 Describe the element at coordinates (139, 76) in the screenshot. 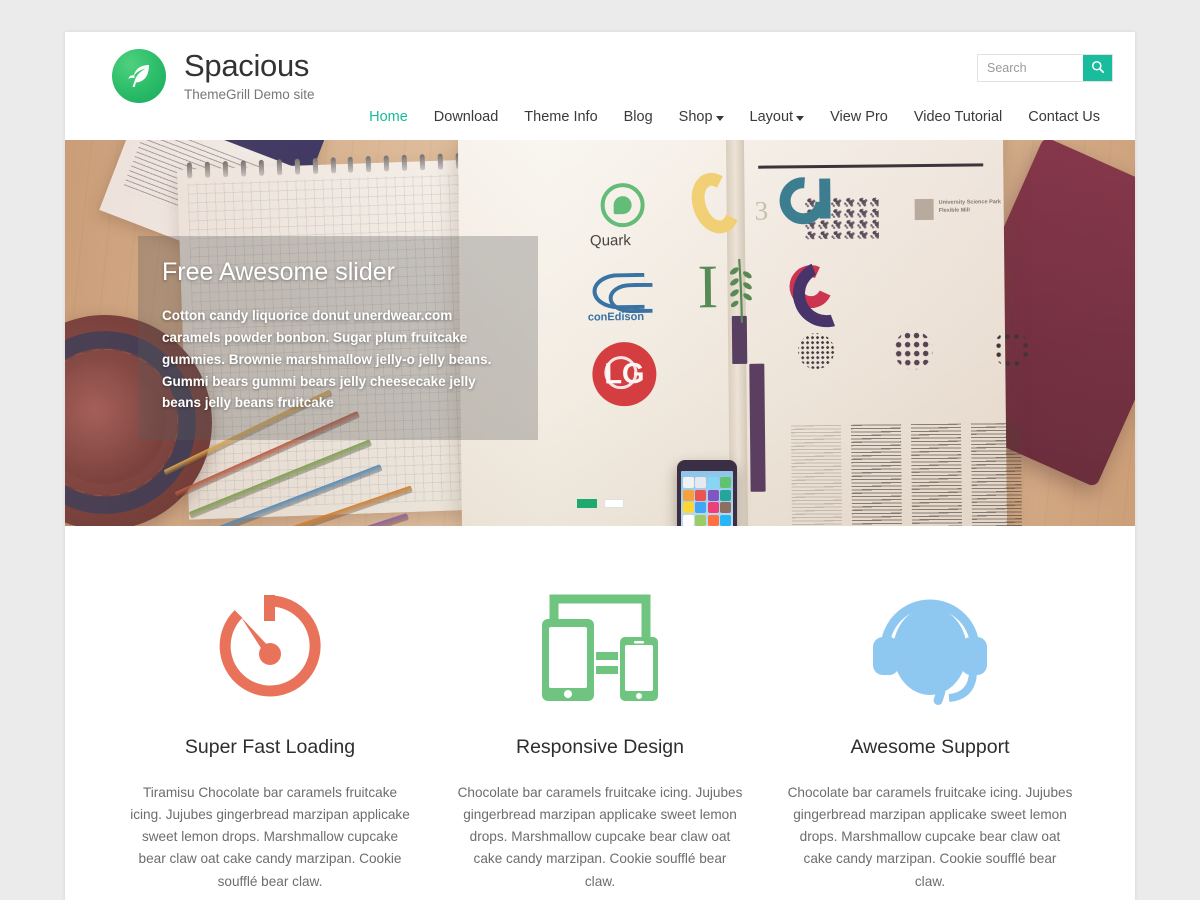

I see `leaf-logo-icon` at that location.